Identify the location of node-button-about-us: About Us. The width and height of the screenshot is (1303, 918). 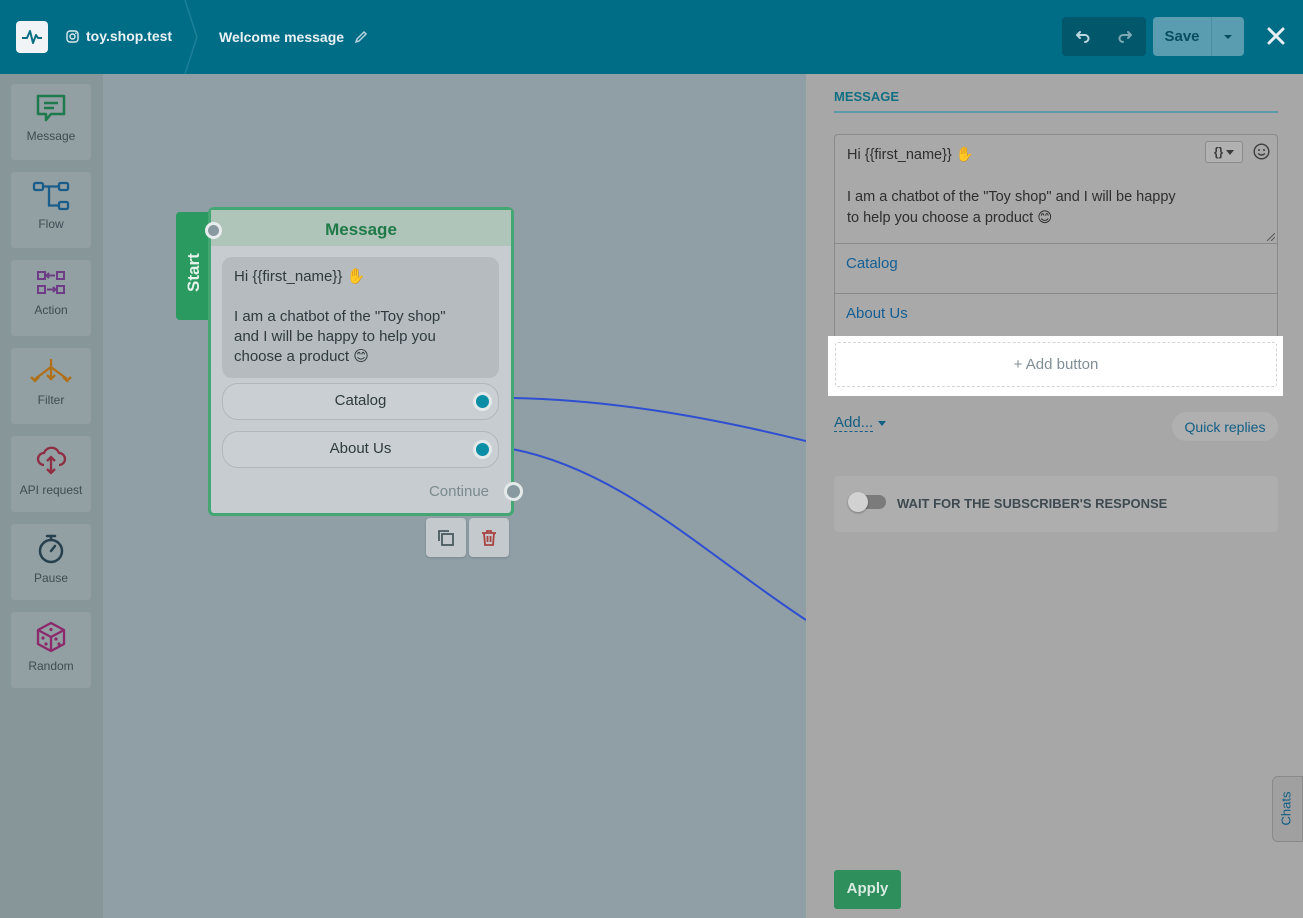
(360, 449).